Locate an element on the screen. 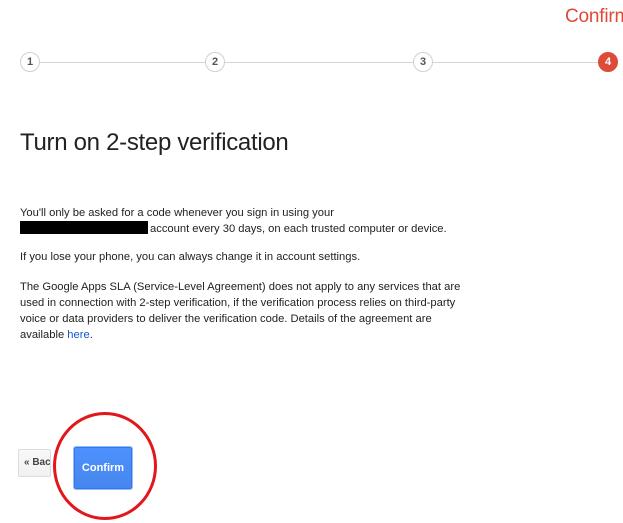 The image size is (623, 523). back-button: « Back is located at coordinates (34, 463).